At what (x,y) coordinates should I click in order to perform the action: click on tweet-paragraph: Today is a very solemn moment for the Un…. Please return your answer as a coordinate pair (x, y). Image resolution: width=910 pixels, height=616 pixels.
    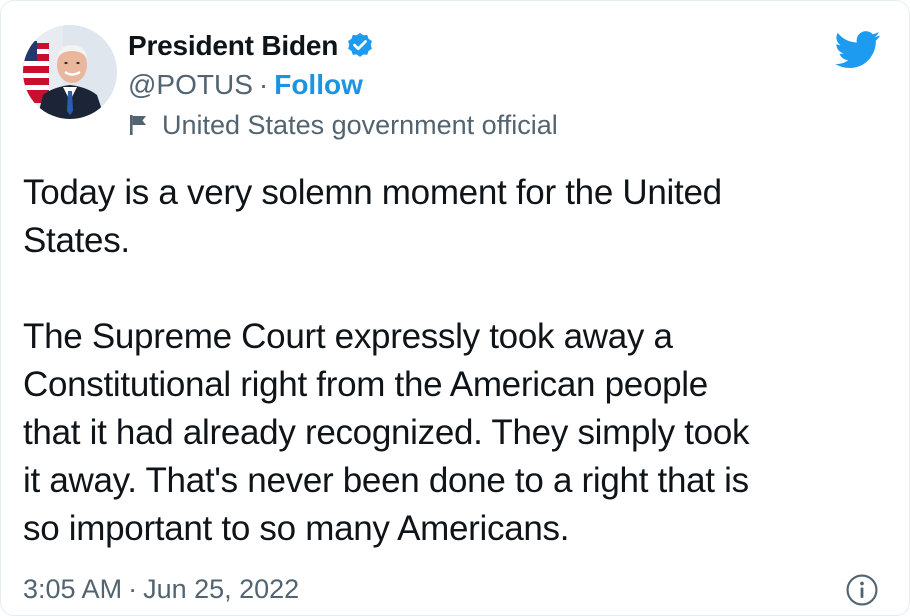
    Looking at the image, I should click on (372, 216).